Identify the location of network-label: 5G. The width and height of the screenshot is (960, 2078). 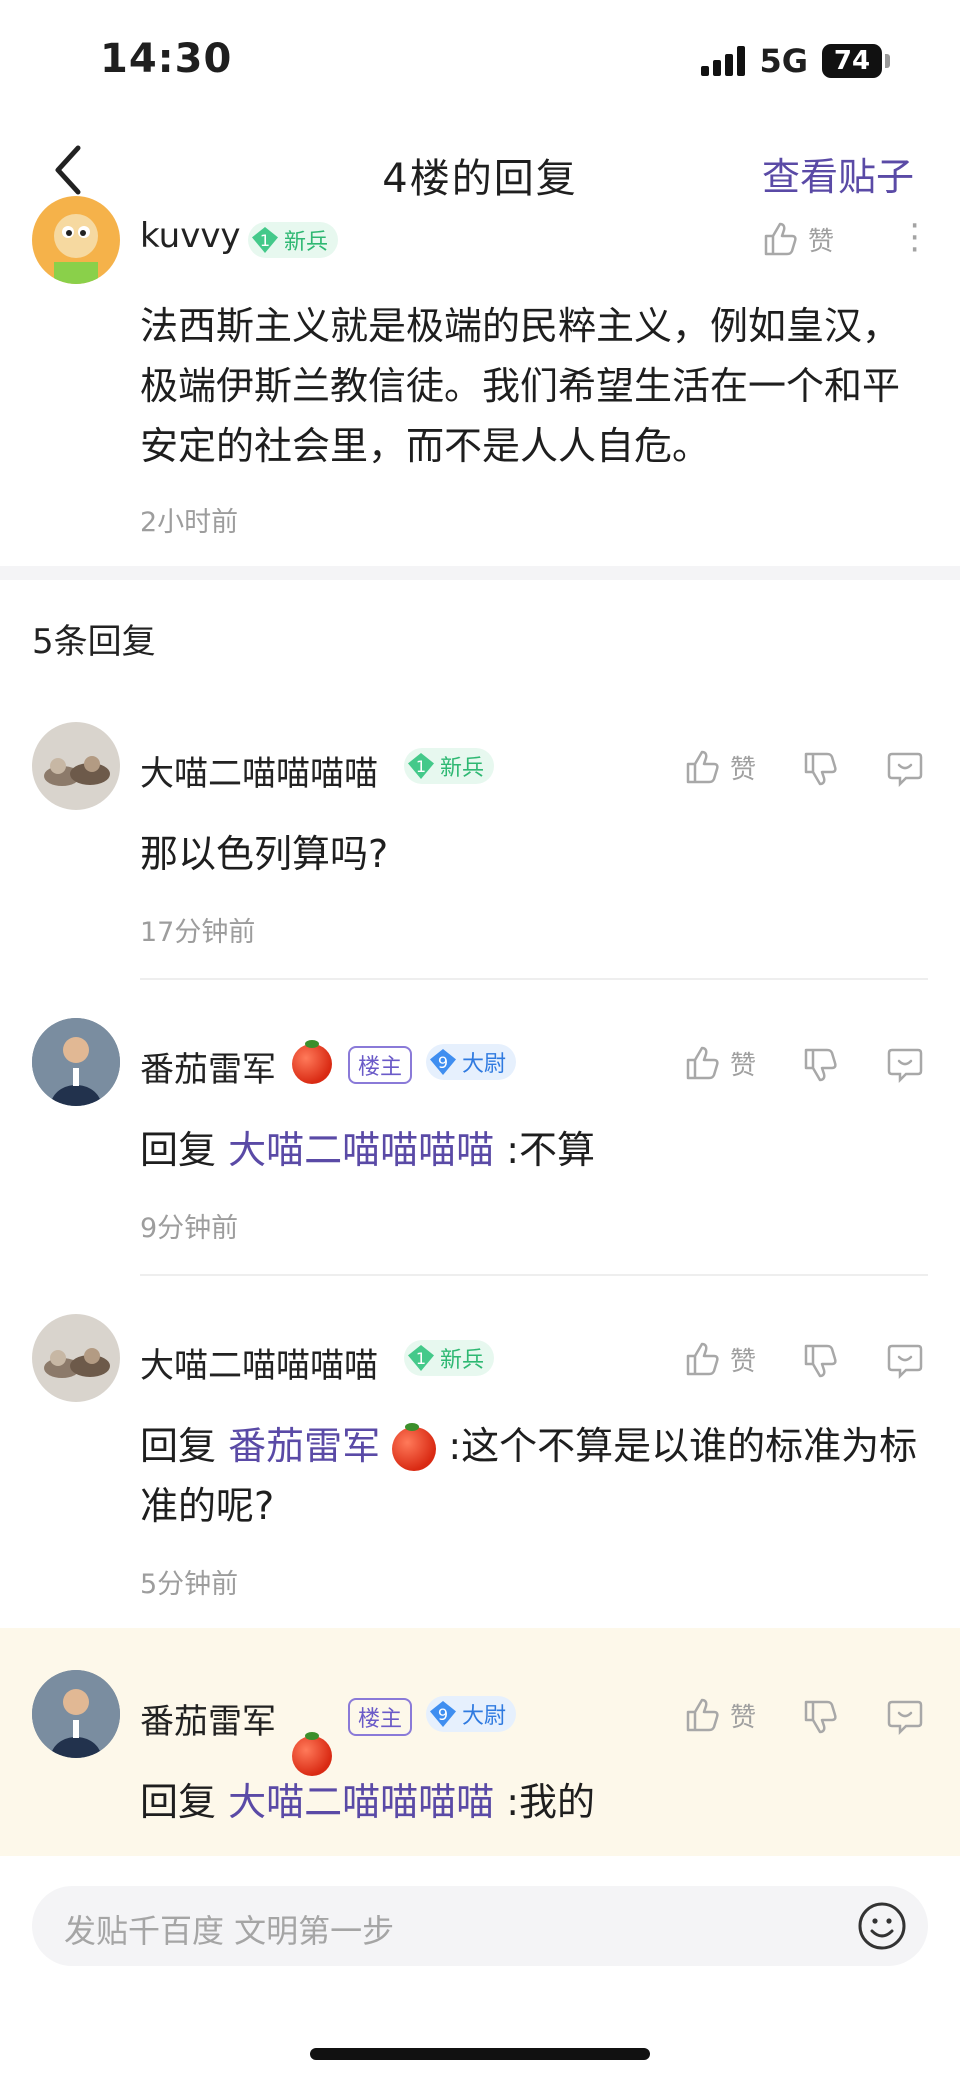
(783, 61).